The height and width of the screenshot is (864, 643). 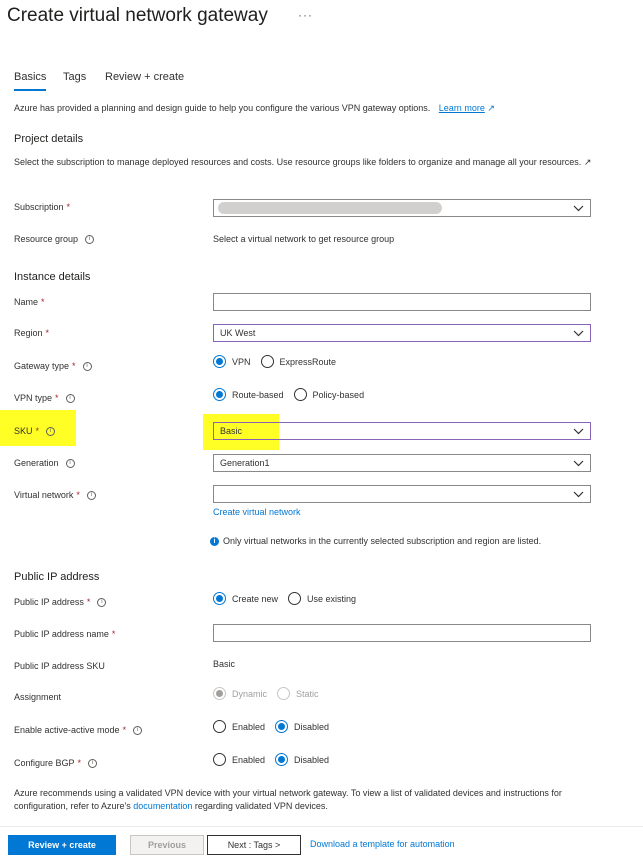 What do you see at coordinates (162, 806) in the screenshot?
I see `documentation-link: documentation` at bounding box center [162, 806].